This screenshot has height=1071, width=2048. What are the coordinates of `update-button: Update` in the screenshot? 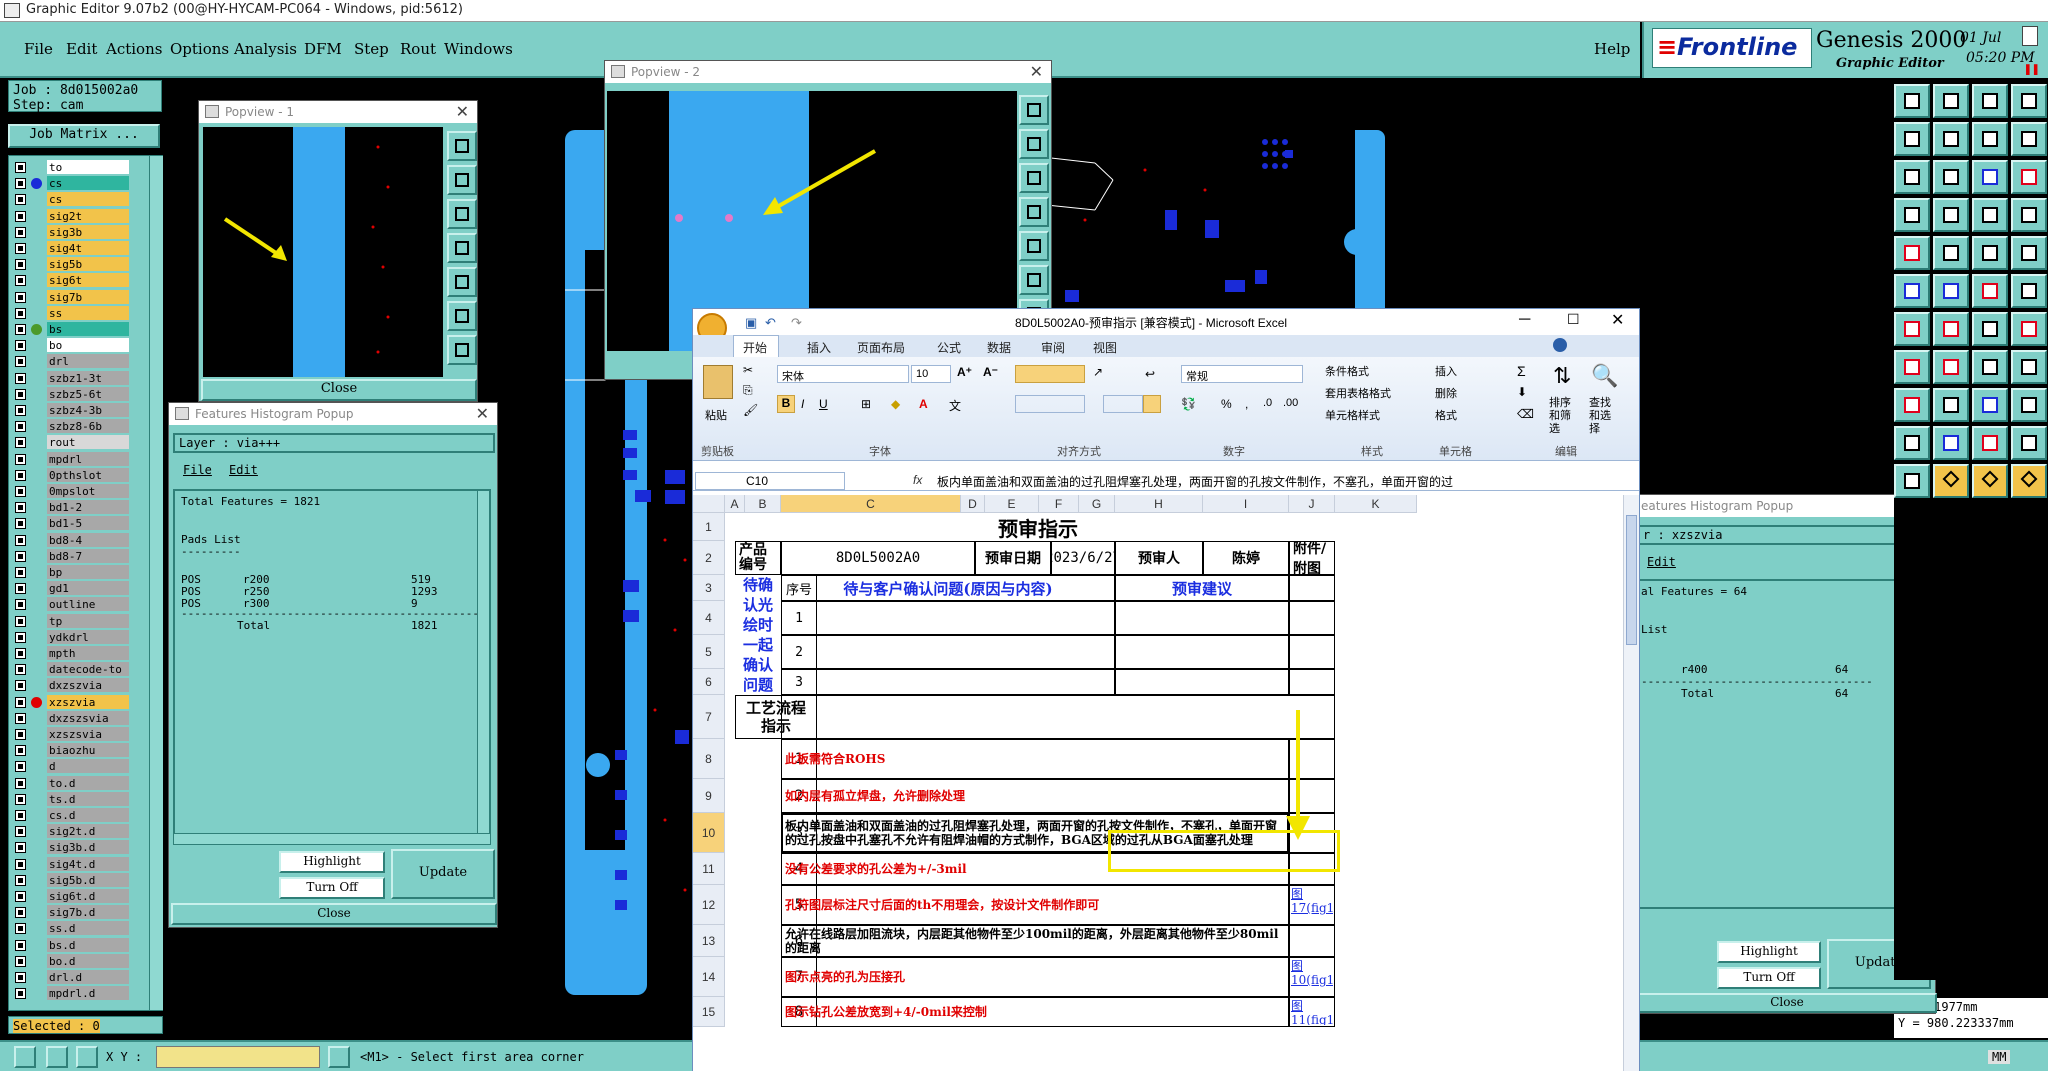 It's located at (443, 874).